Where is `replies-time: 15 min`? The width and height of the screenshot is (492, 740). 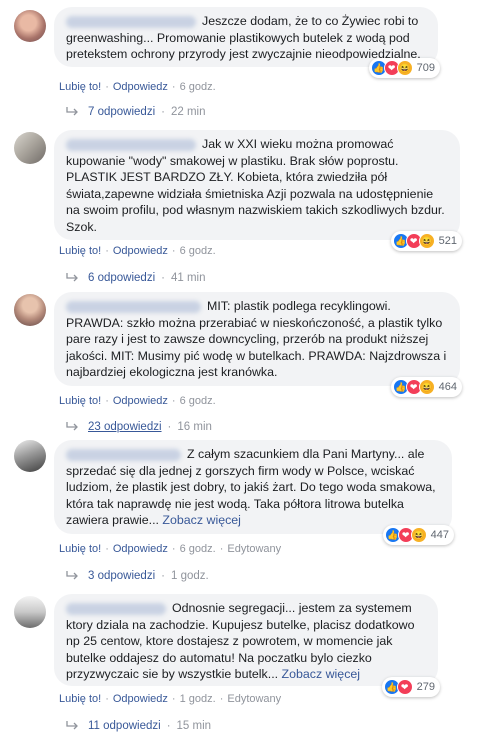 replies-time: 15 min is located at coordinates (194, 726).